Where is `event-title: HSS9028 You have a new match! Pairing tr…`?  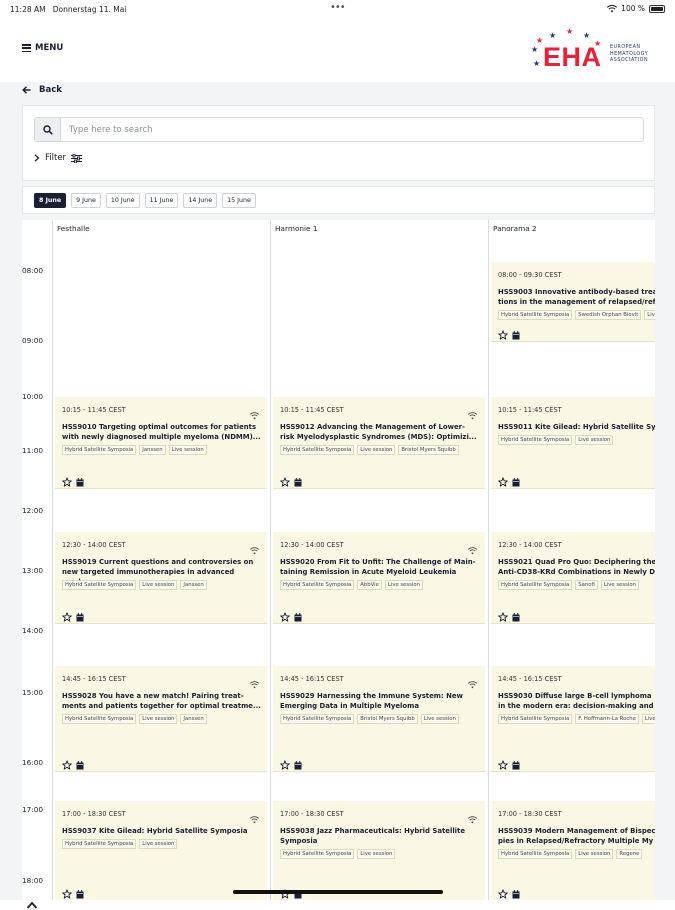 event-title: HSS9028 You have a new match! Pairing tr… is located at coordinates (161, 701).